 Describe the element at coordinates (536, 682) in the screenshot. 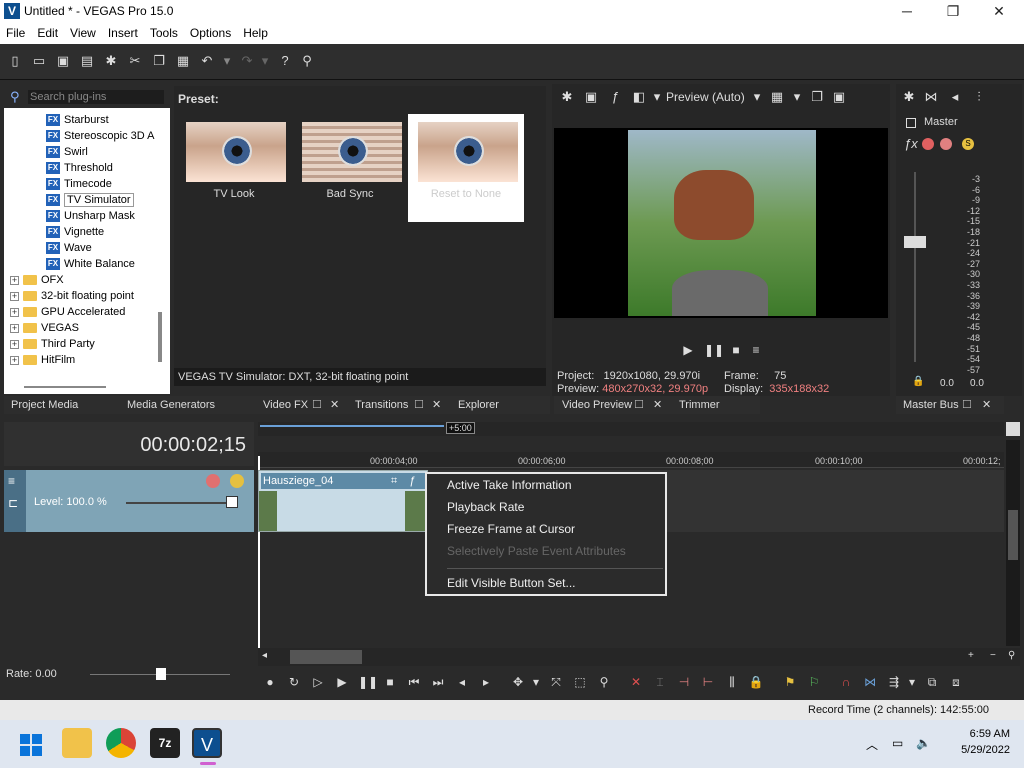

I see `tool-dropdown-icon: ▾` at that location.